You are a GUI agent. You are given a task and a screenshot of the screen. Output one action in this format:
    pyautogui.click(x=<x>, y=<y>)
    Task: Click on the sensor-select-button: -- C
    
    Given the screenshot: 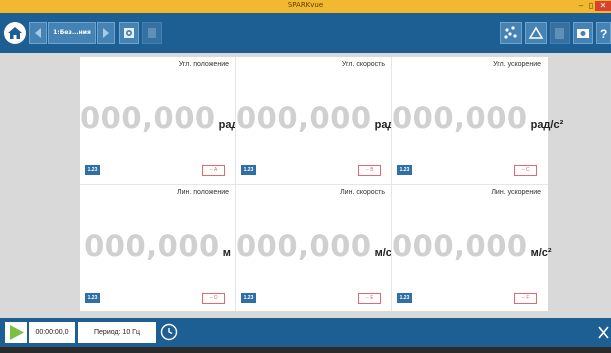 What is the action you would take?
    pyautogui.click(x=525, y=170)
    